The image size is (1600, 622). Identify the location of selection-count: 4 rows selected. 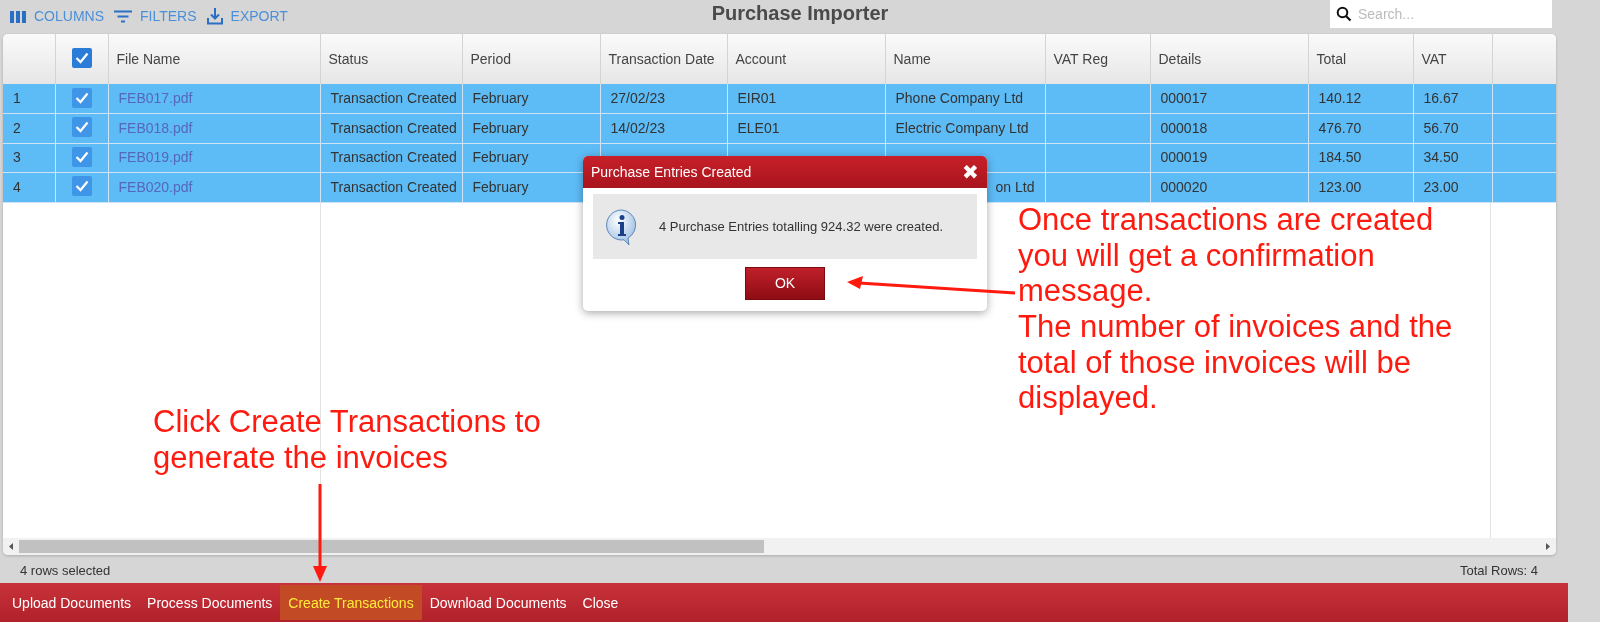
(65, 571).